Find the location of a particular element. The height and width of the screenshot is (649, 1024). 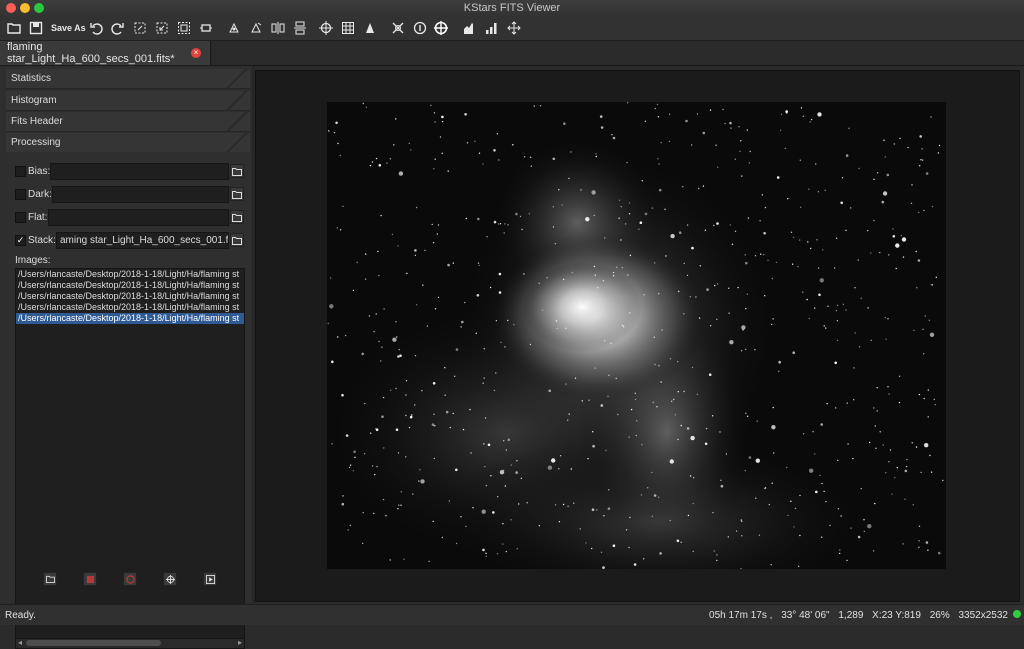

status-led-icon is located at coordinates (1017, 614).